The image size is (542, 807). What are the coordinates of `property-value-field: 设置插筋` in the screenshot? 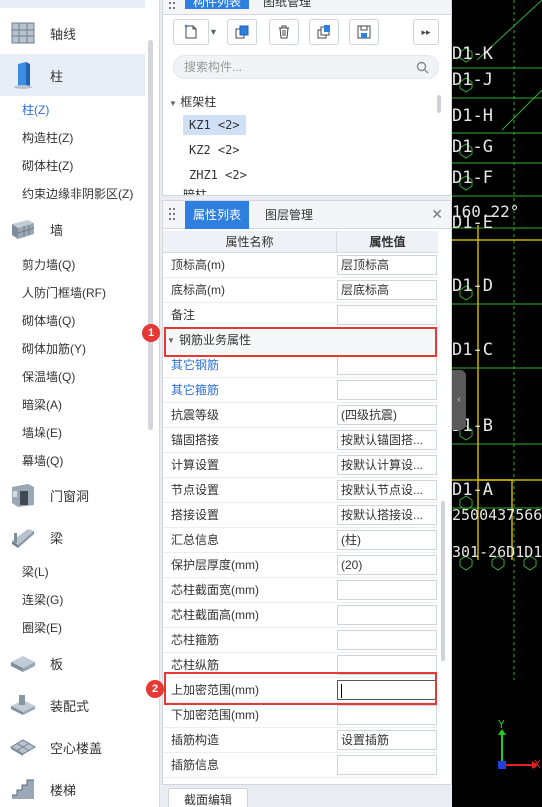 It's located at (387, 740).